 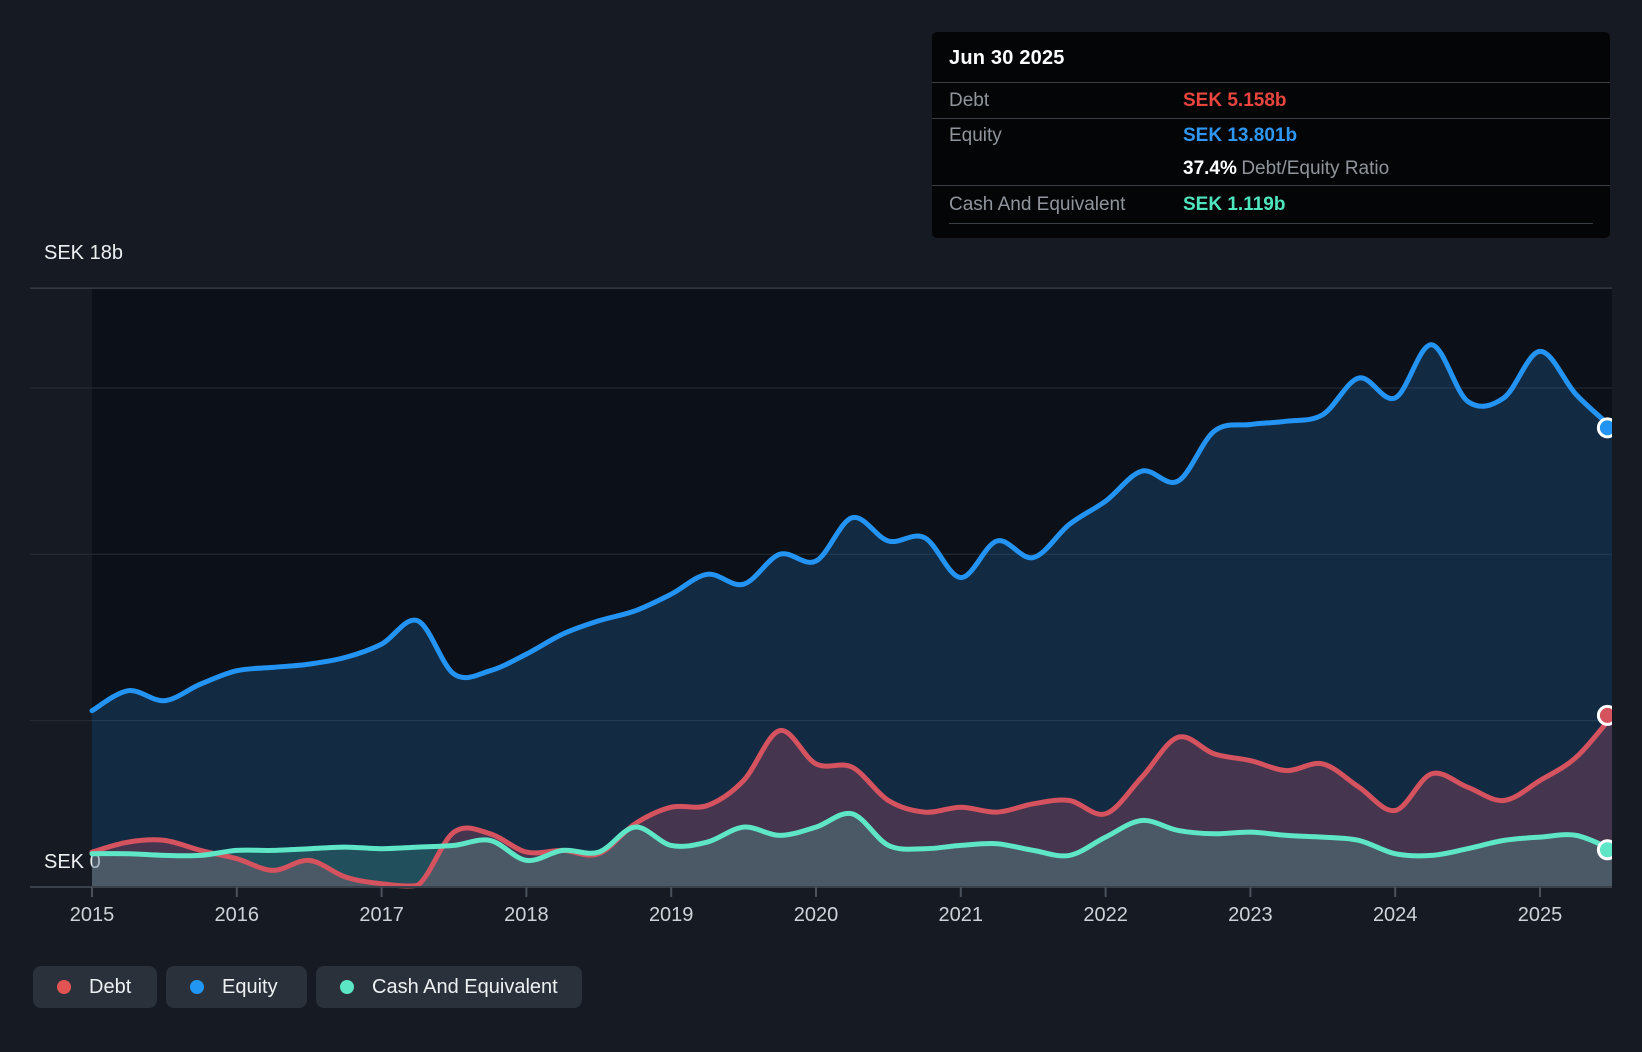 I want to click on x-tick-label-2019: 2019, so click(x=671, y=915).